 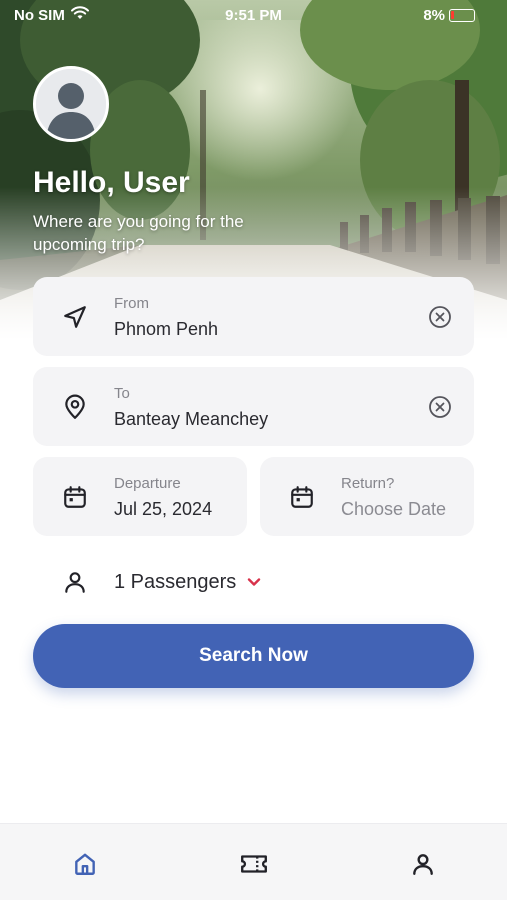 I want to click on clear-from-button, so click(x=440, y=317).